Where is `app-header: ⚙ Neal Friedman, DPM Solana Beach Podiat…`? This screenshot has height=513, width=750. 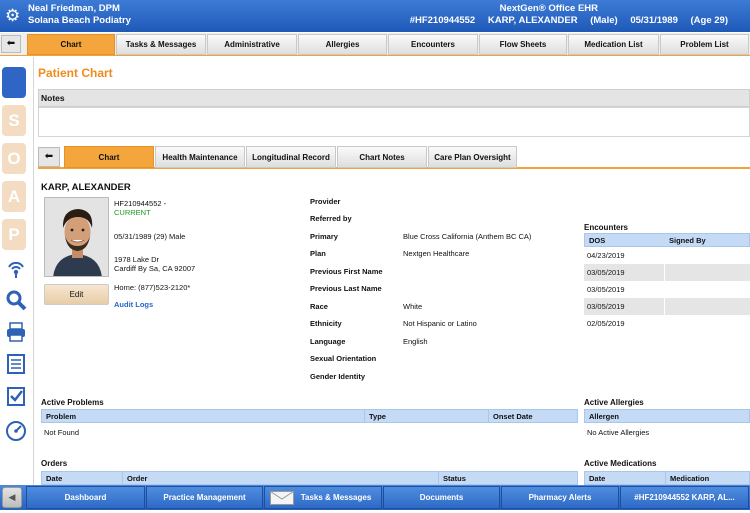 app-header: ⚙ Neal Friedman, DPM Solana Beach Podiat… is located at coordinates (375, 16).